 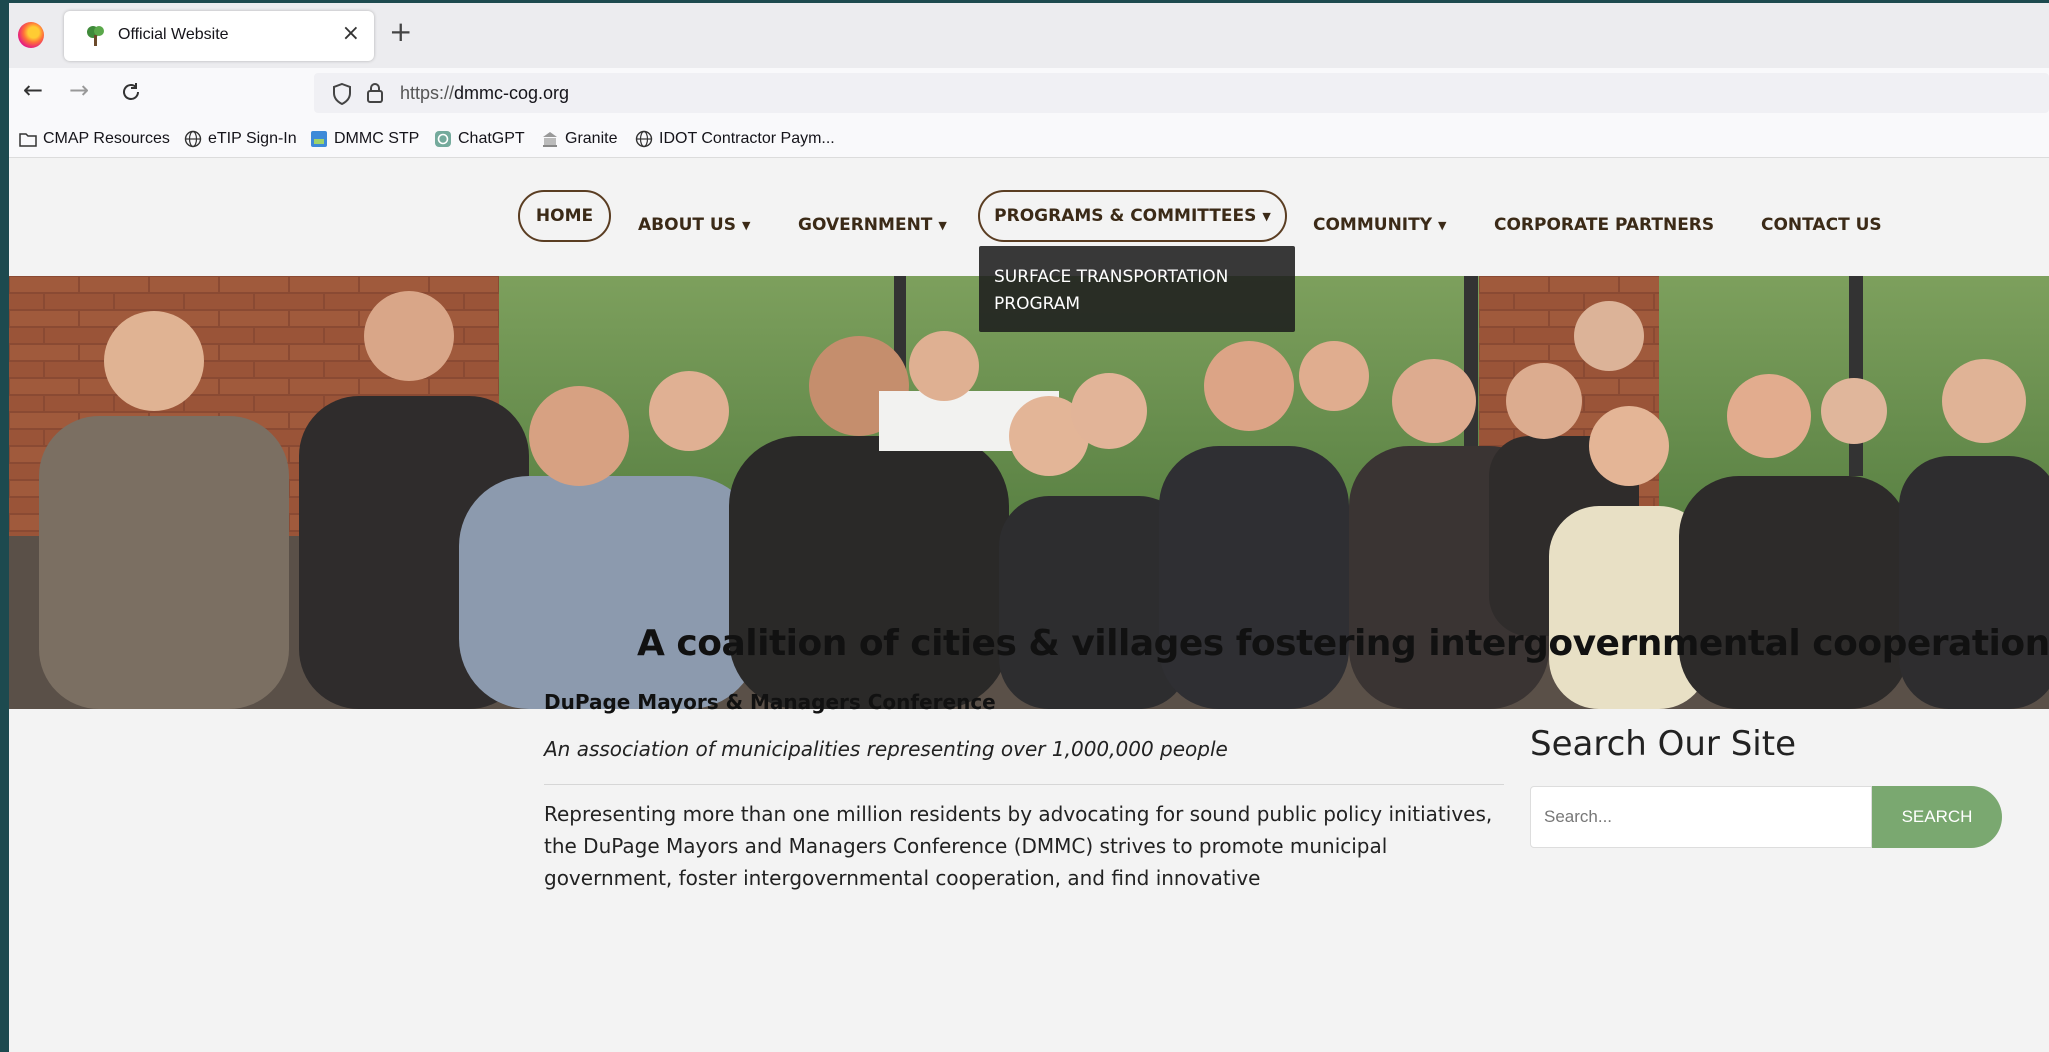 I want to click on url-text: https://dmmc-cog.org, so click(x=484, y=93).